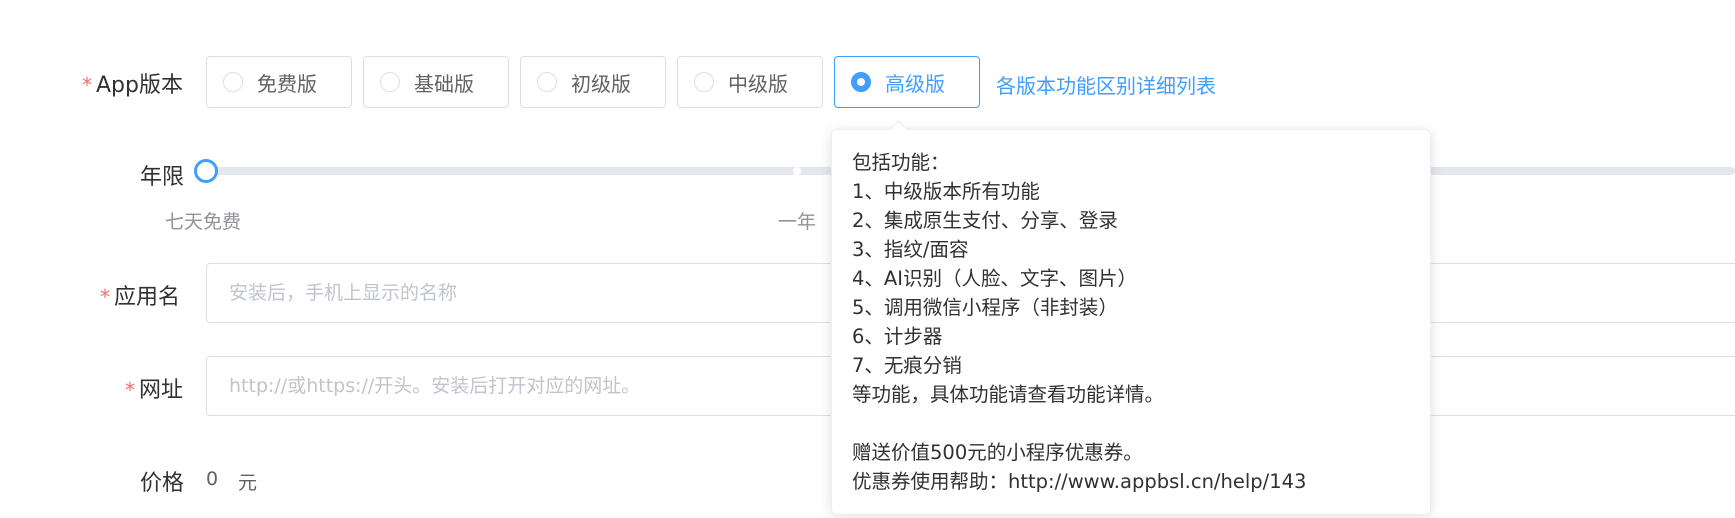 Image resolution: width=1735 pixels, height=518 pixels. Describe the element at coordinates (601, 83) in the screenshot. I see `radio-label: 初级版` at that location.